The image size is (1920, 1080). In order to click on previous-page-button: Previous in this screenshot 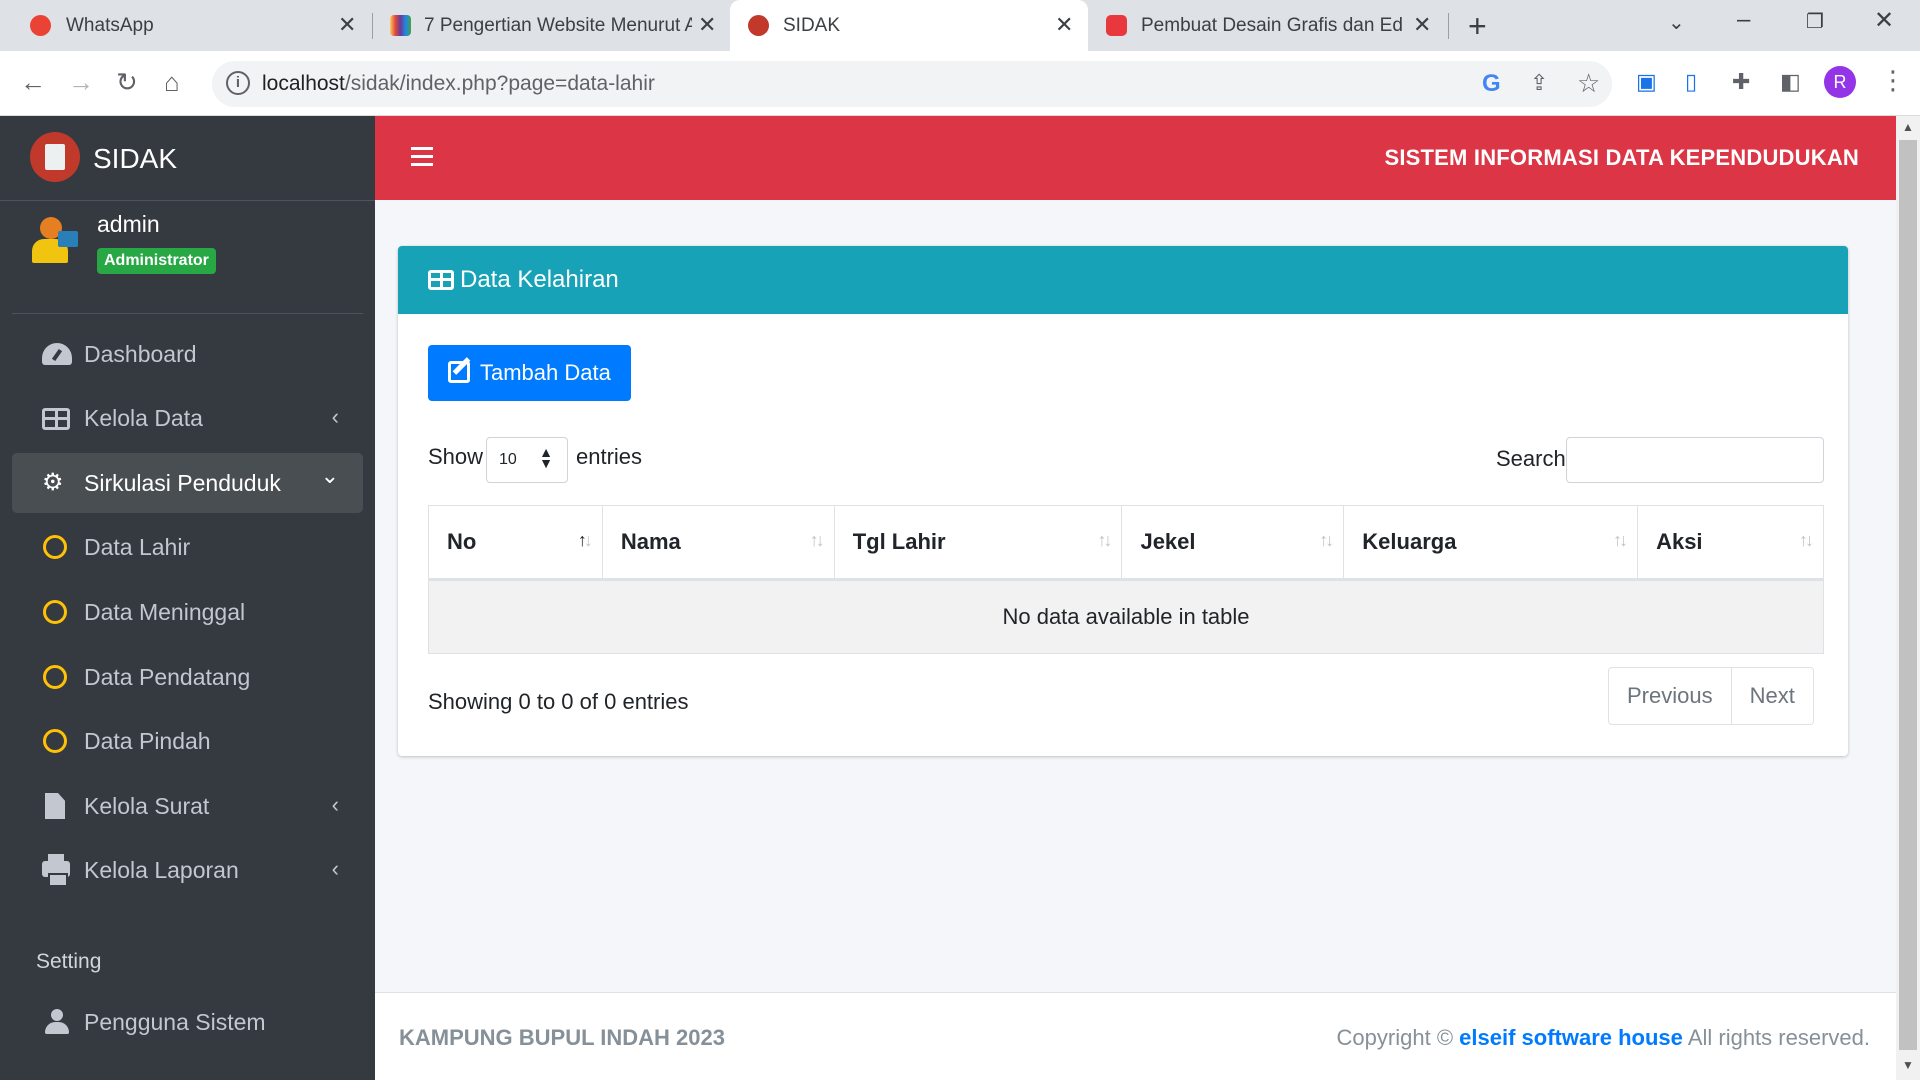, I will do `click(1670, 696)`.